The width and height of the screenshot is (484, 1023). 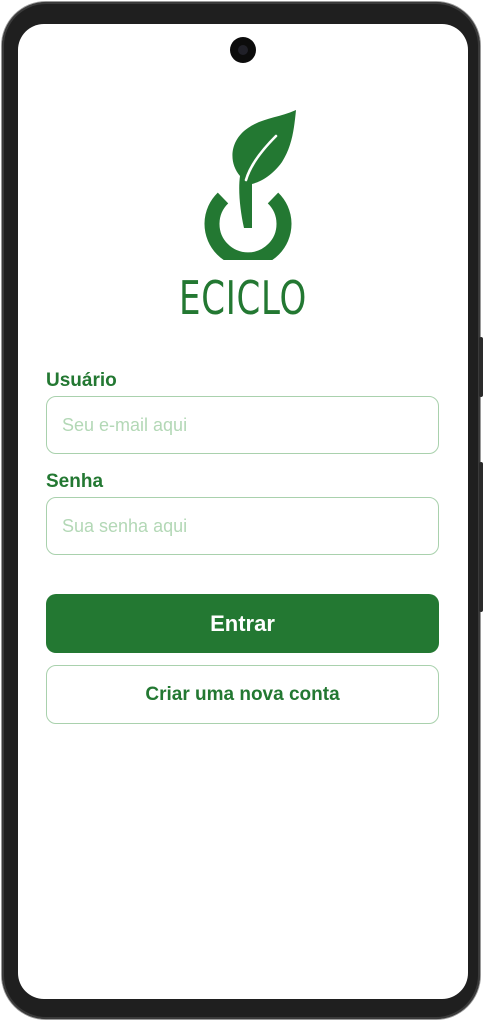 What do you see at coordinates (250, 185) in the screenshot?
I see `leaf-power-icon` at bounding box center [250, 185].